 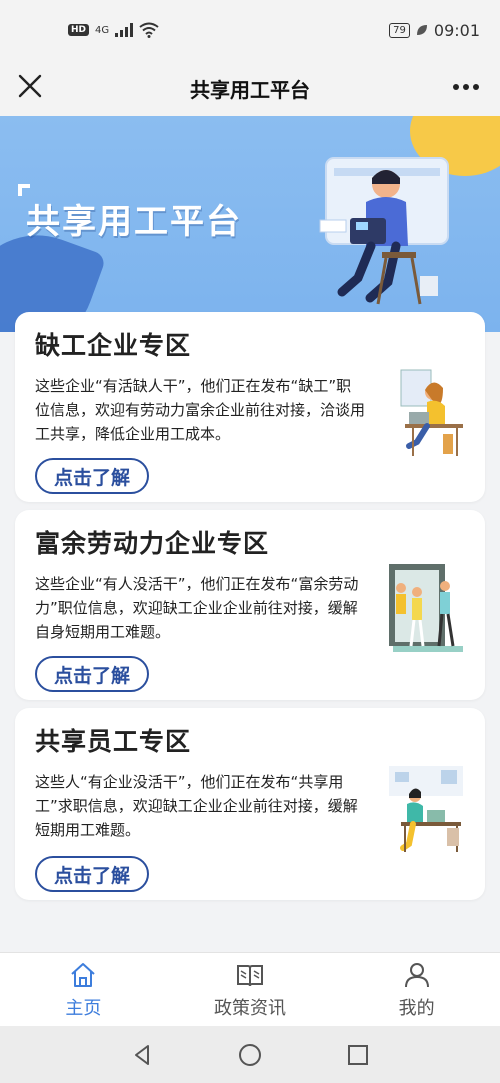 I want to click on system-nav-bar, so click(x=250, y=1054).